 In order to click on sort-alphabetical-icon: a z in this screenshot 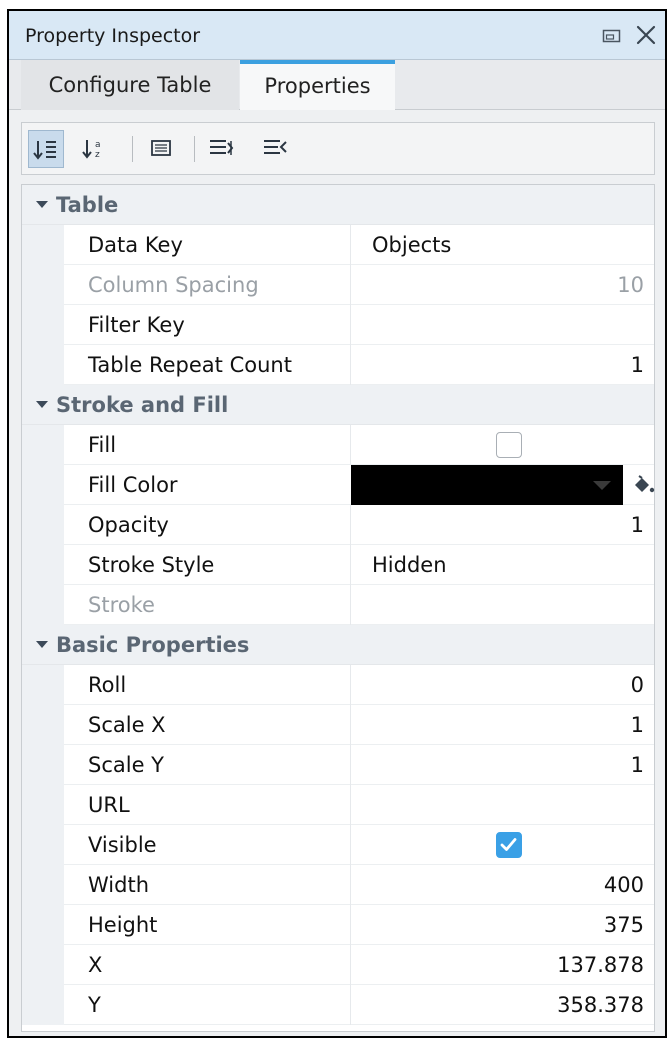, I will do `click(96, 149)`.